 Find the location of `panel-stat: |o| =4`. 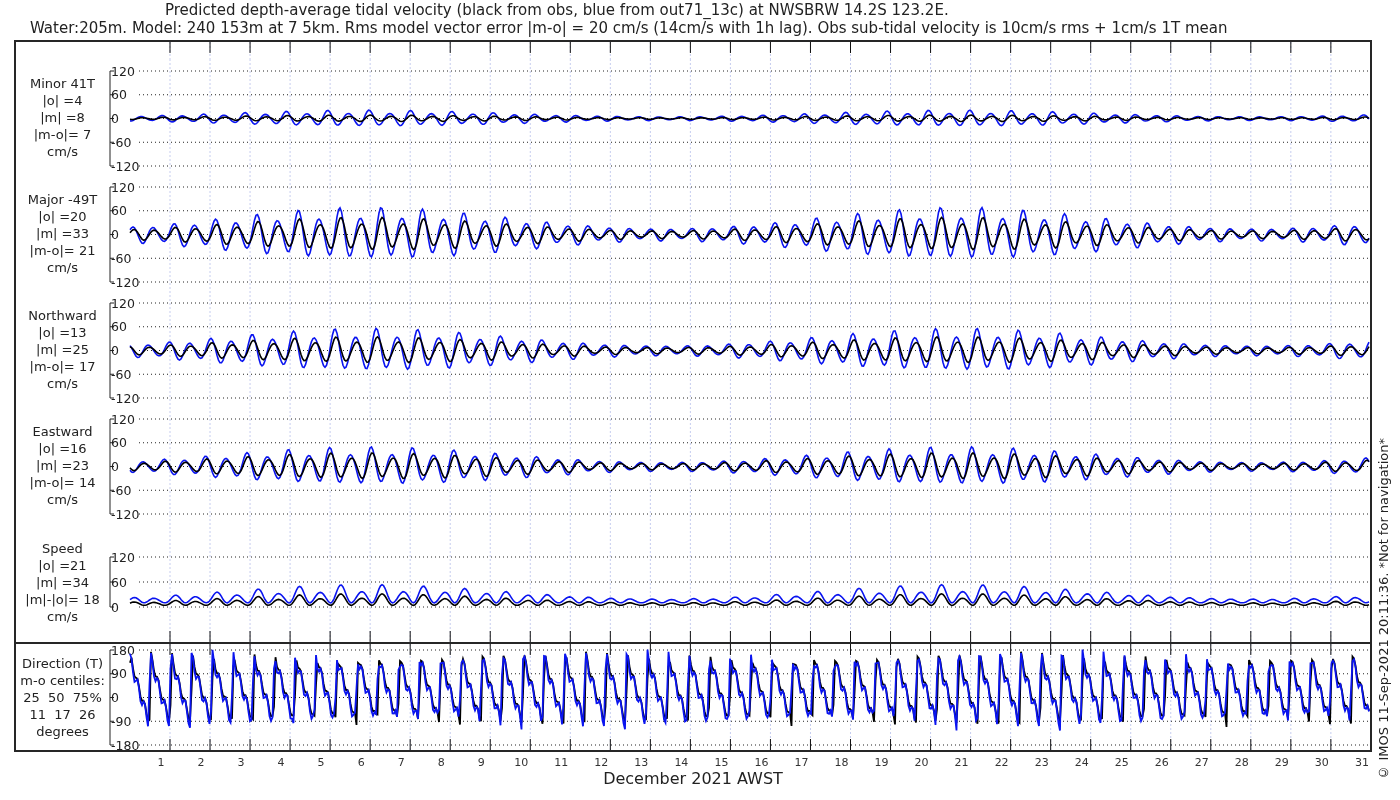

panel-stat: |o| =4 is located at coordinates (62, 100).